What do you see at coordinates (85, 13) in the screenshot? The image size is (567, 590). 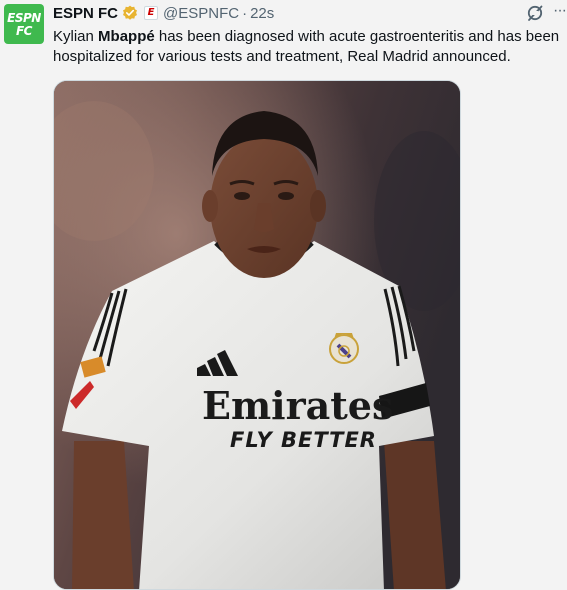 I see `display-name: ESPN FC` at bounding box center [85, 13].